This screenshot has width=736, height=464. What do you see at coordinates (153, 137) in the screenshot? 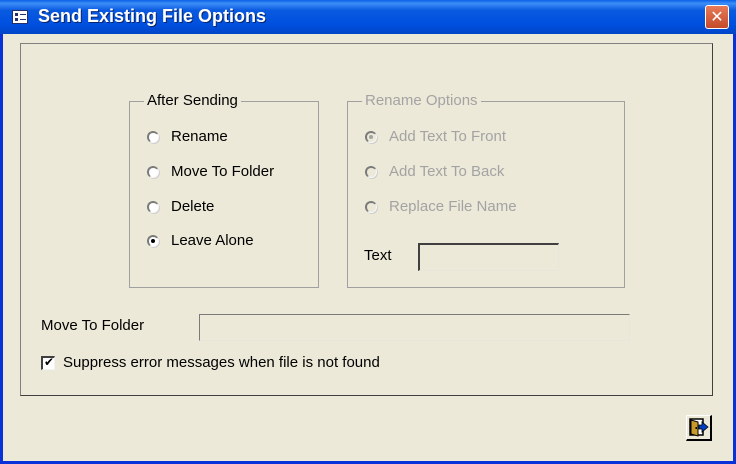
I see `radio-rename-button` at bounding box center [153, 137].